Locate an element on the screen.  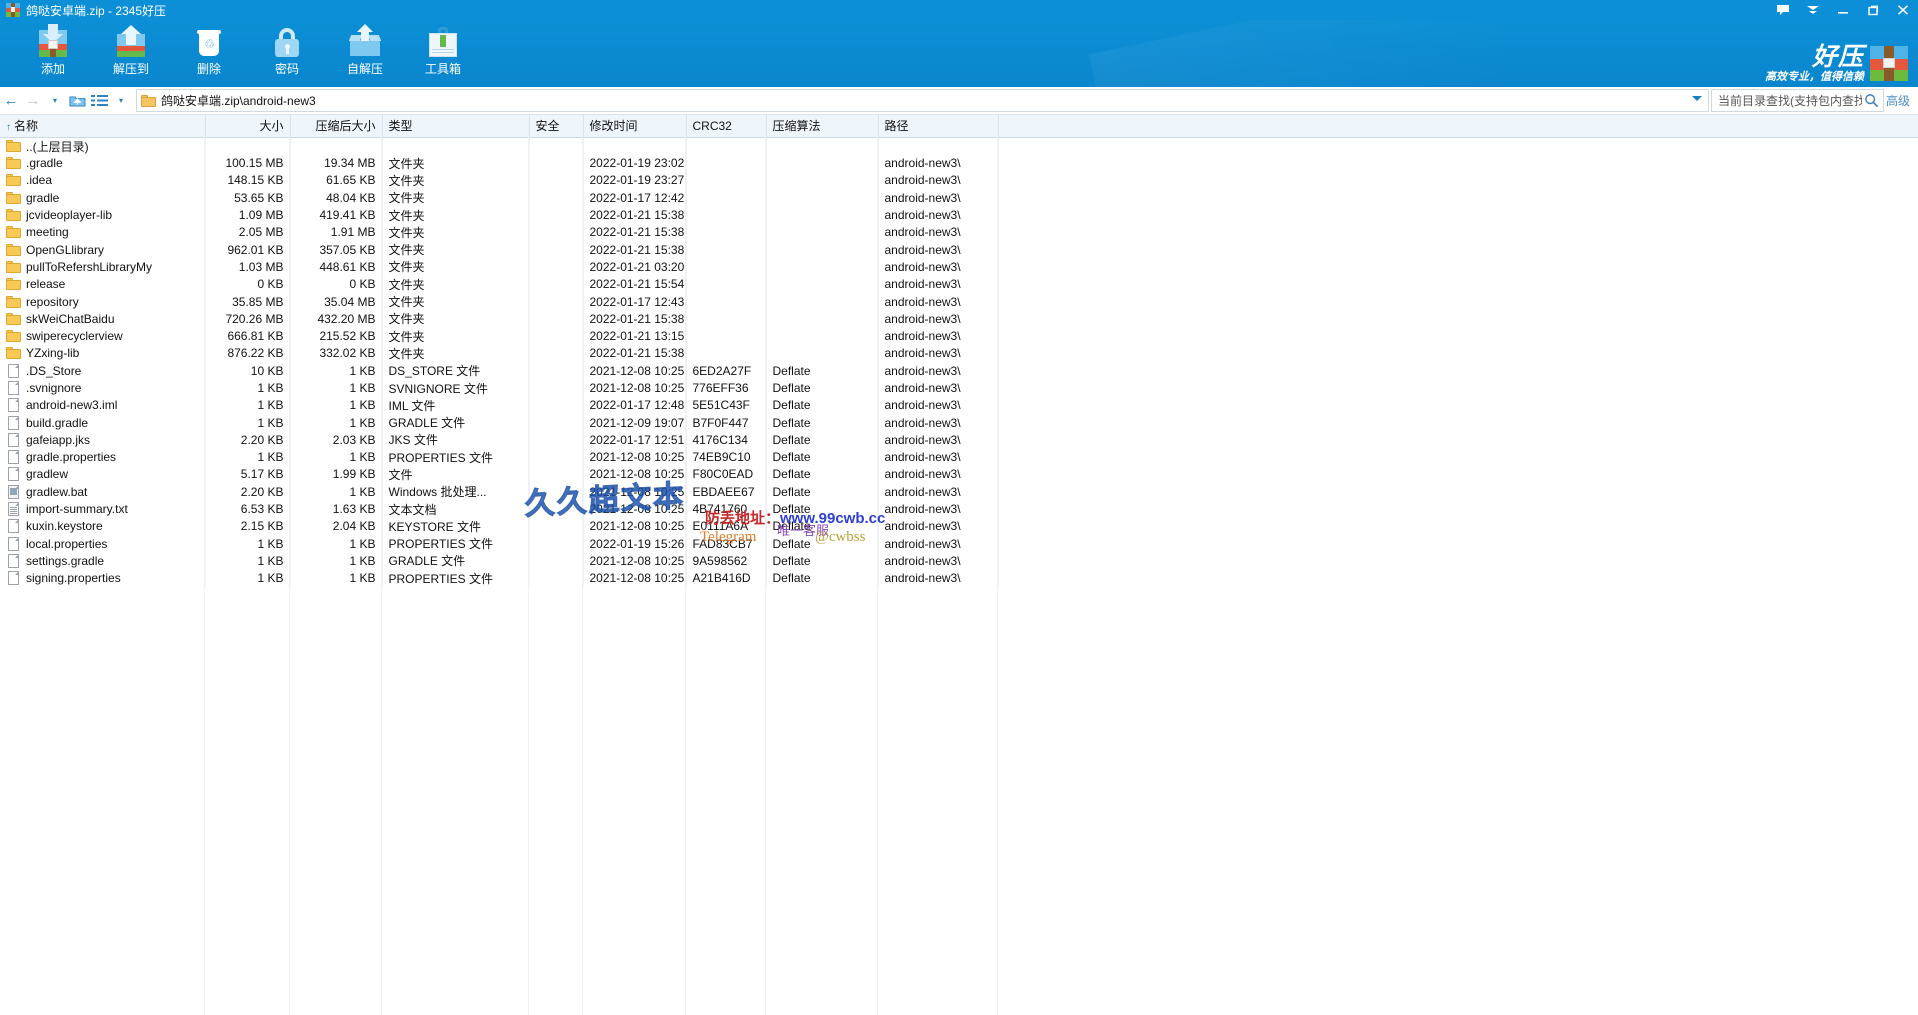
table-row: ..(上层目录) is located at coordinates (959, 146).